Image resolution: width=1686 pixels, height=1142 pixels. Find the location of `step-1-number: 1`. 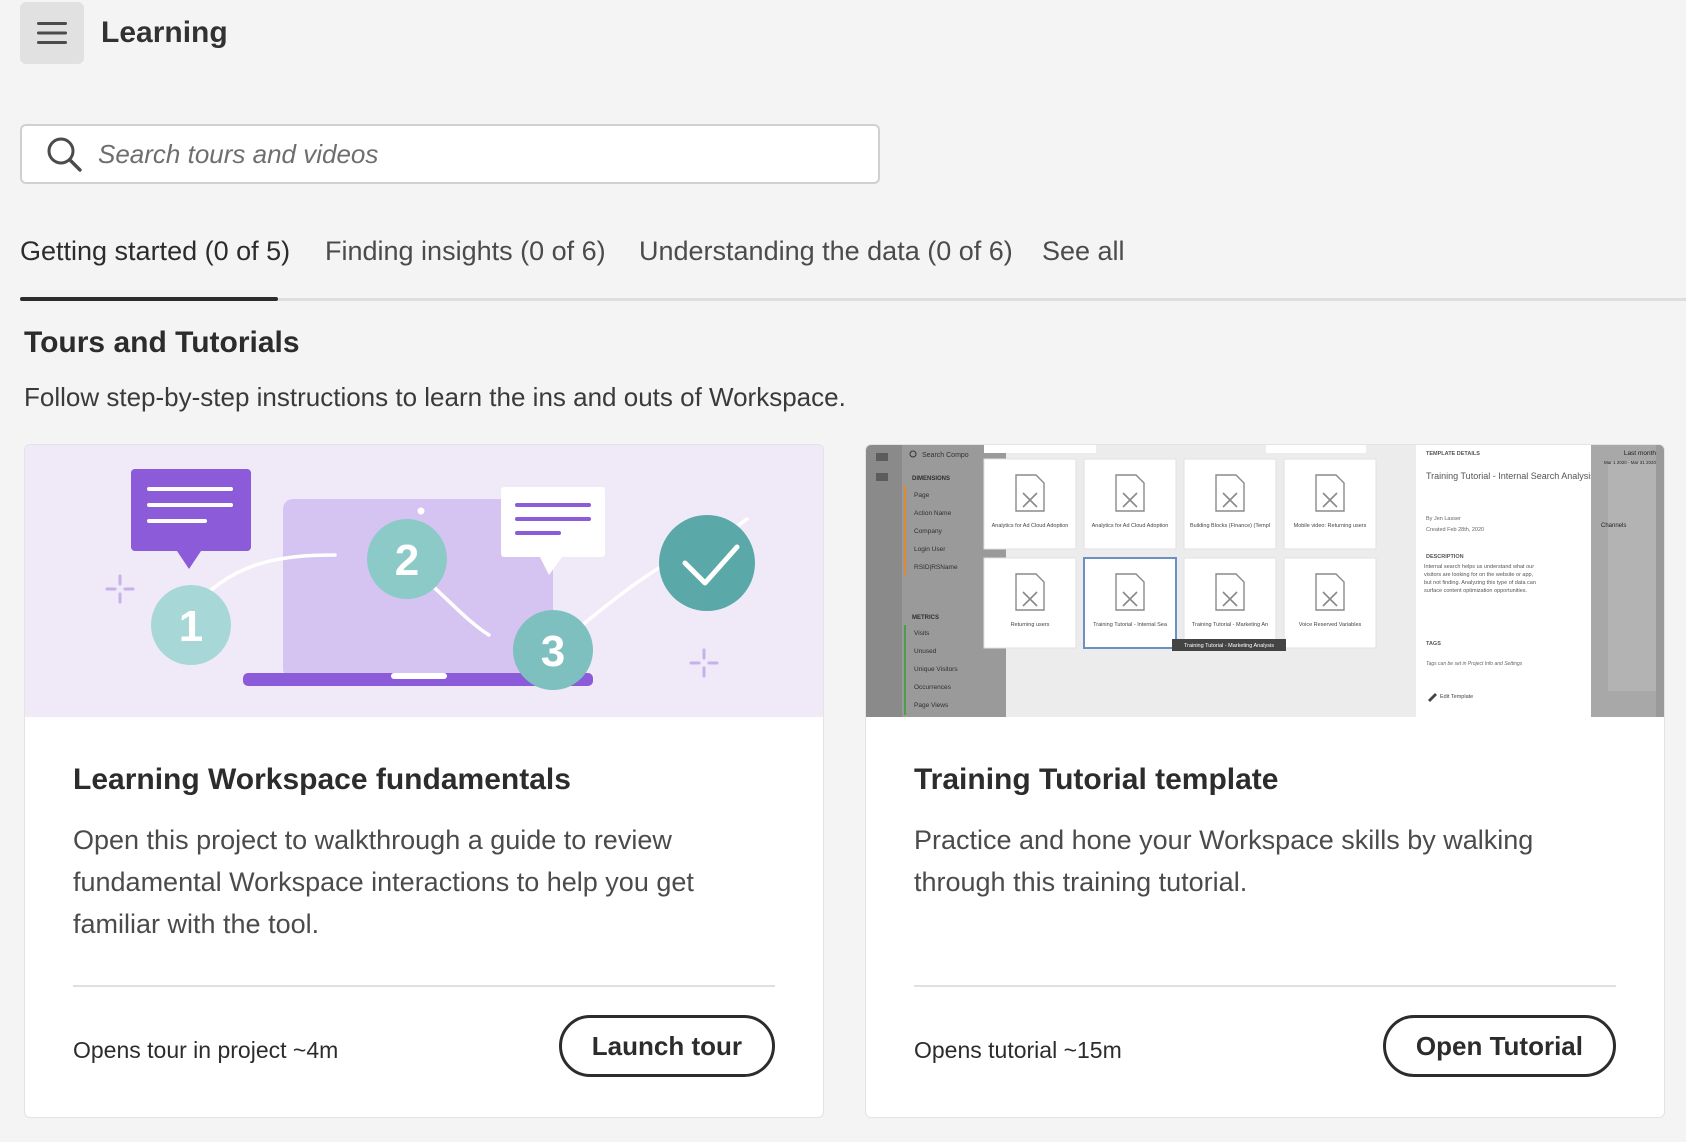

step-1-number: 1 is located at coordinates (191, 626).